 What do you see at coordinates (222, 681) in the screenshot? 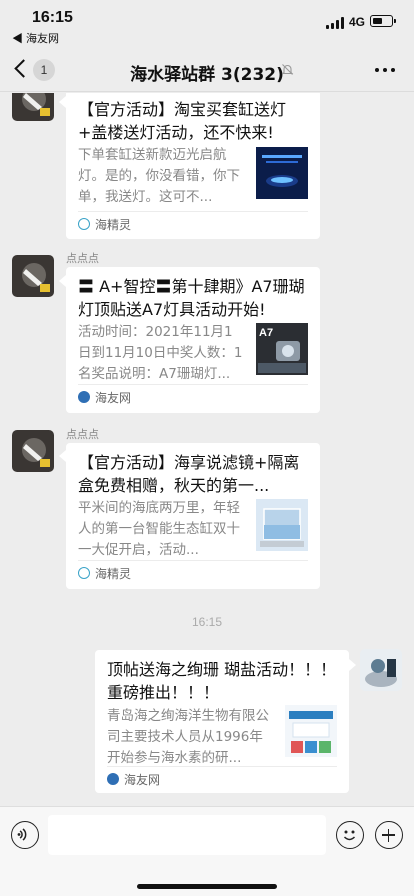
I see `card-title: 顶帖送海之绚珊 瑚盐活动！！！ 重磅推出！！！` at bounding box center [222, 681].